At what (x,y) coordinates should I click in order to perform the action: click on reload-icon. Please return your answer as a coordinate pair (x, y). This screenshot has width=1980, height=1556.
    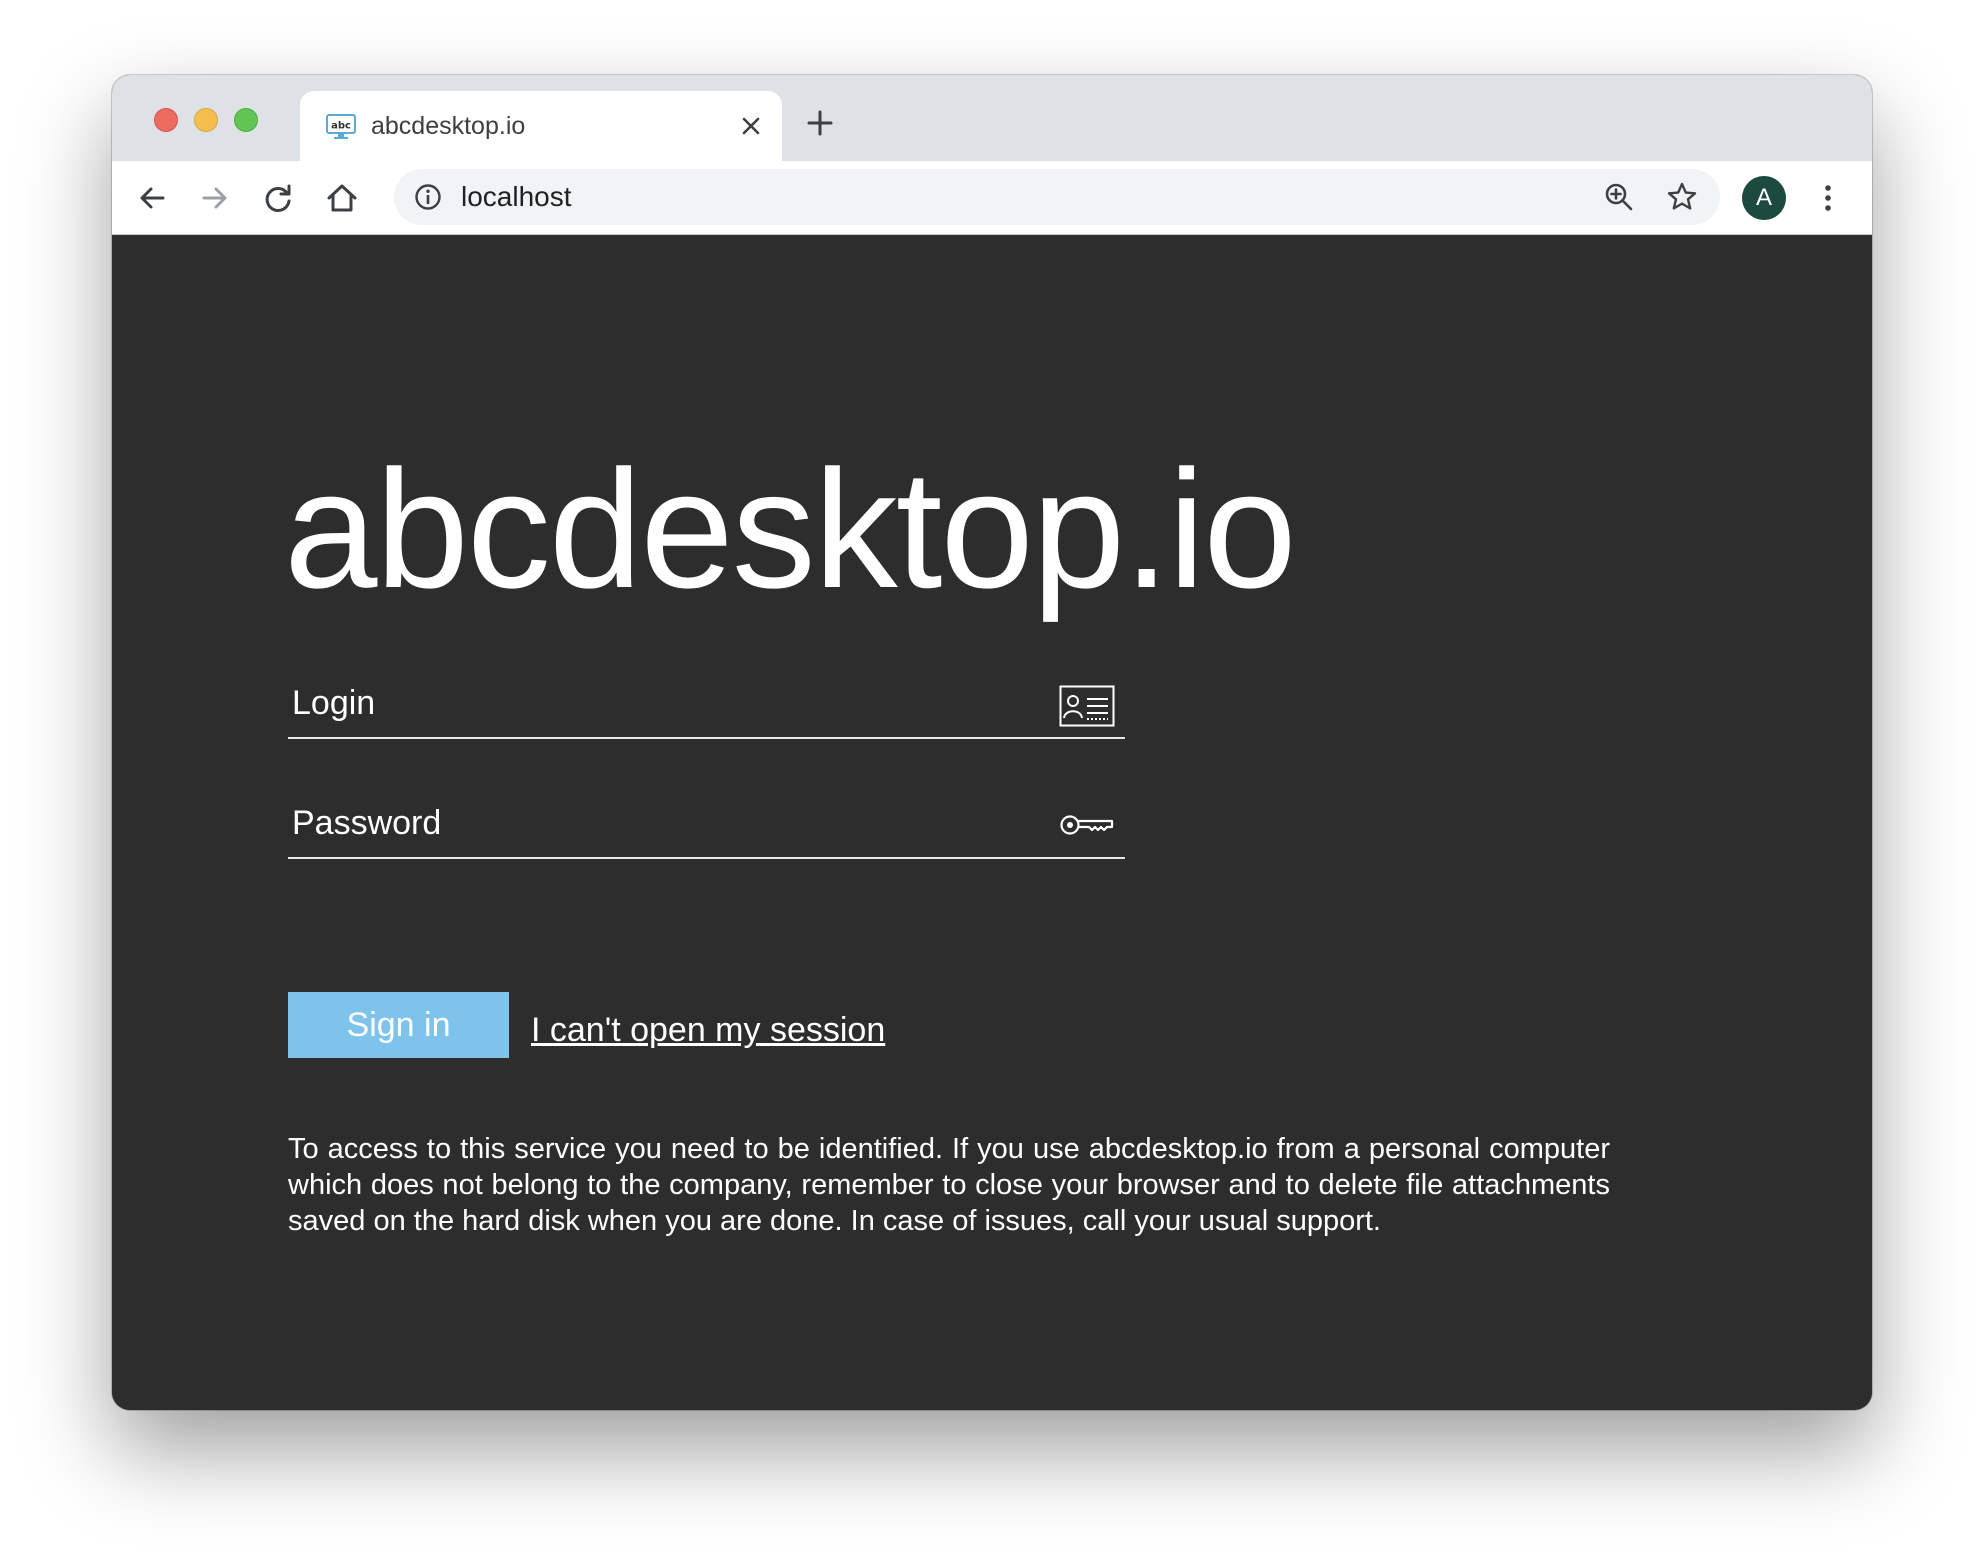
    Looking at the image, I should click on (278, 198).